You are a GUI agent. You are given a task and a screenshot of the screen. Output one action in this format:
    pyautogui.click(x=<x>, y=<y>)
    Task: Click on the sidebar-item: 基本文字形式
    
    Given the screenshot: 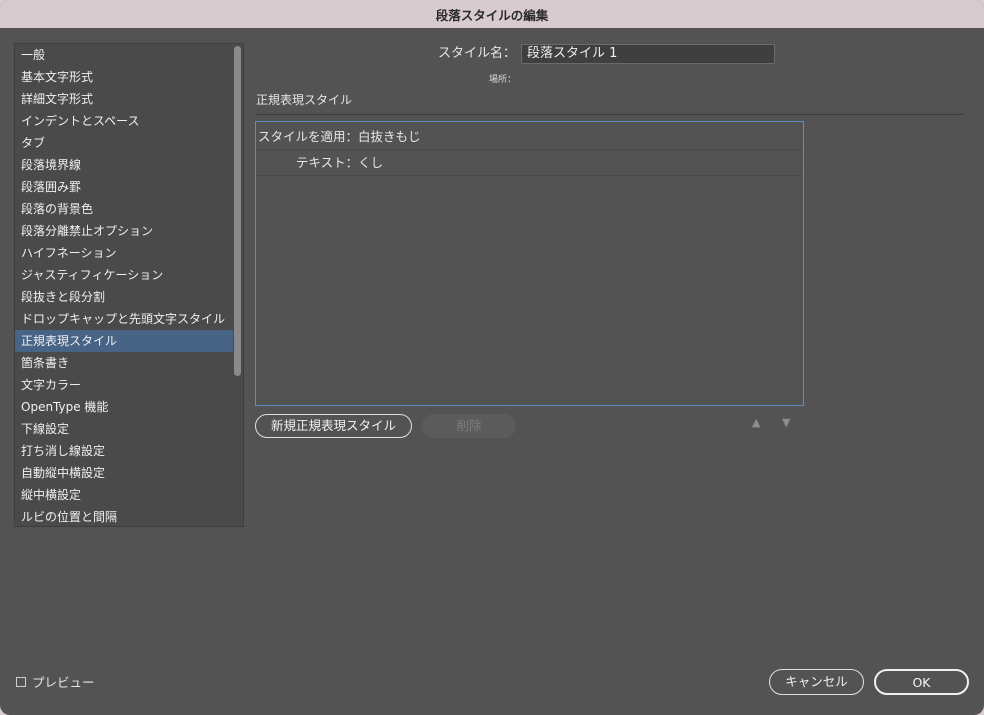 What is the action you would take?
    pyautogui.click(x=124, y=77)
    